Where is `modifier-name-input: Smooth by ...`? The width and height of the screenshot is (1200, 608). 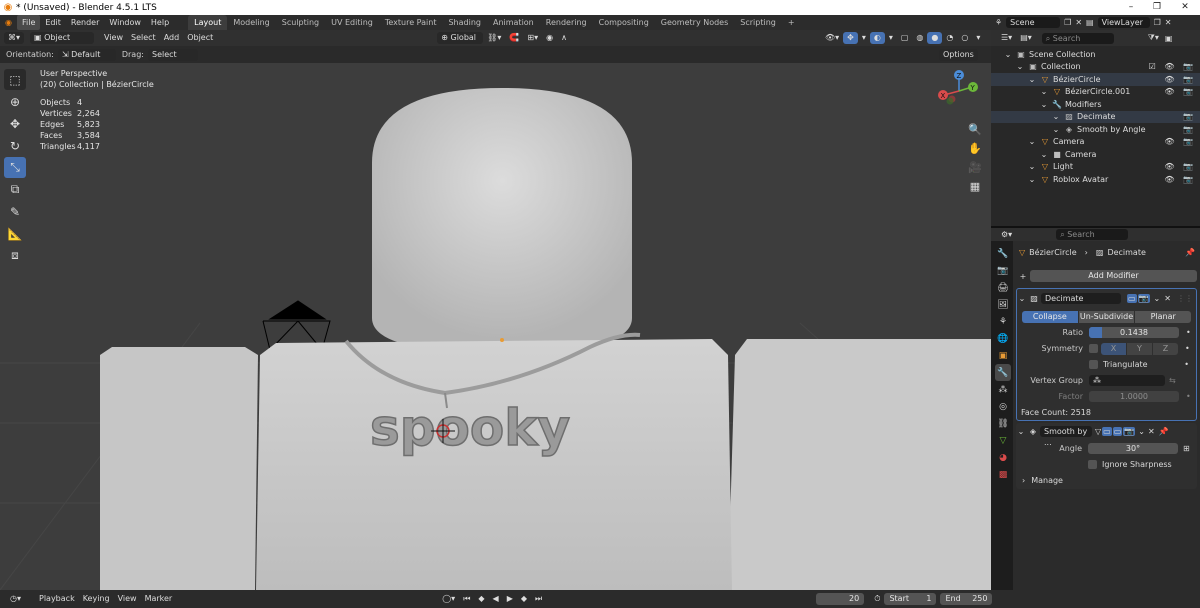 modifier-name-input: Smooth by ... is located at coordinates (1066, 436).